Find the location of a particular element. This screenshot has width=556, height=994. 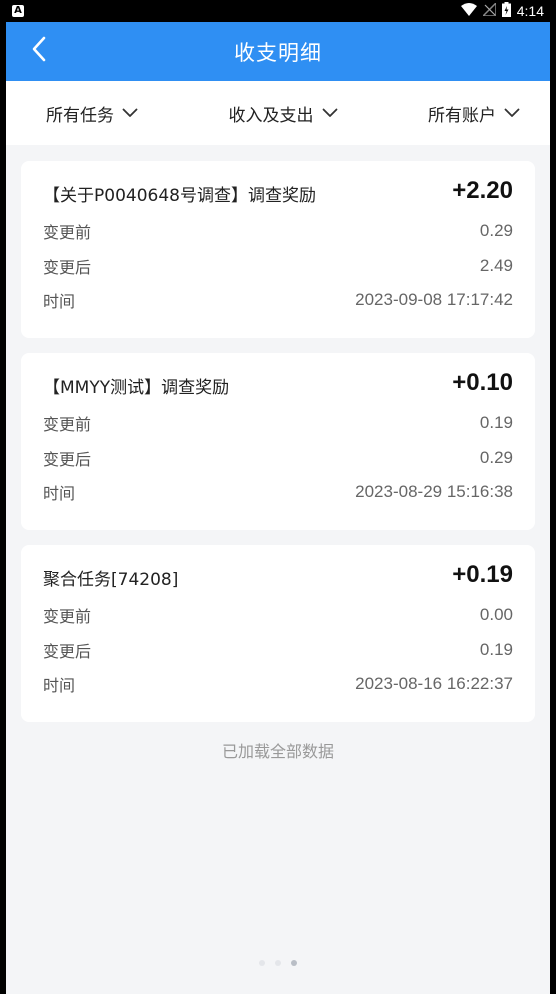

after-value: 0.29 is located at coordinates (496, 457).